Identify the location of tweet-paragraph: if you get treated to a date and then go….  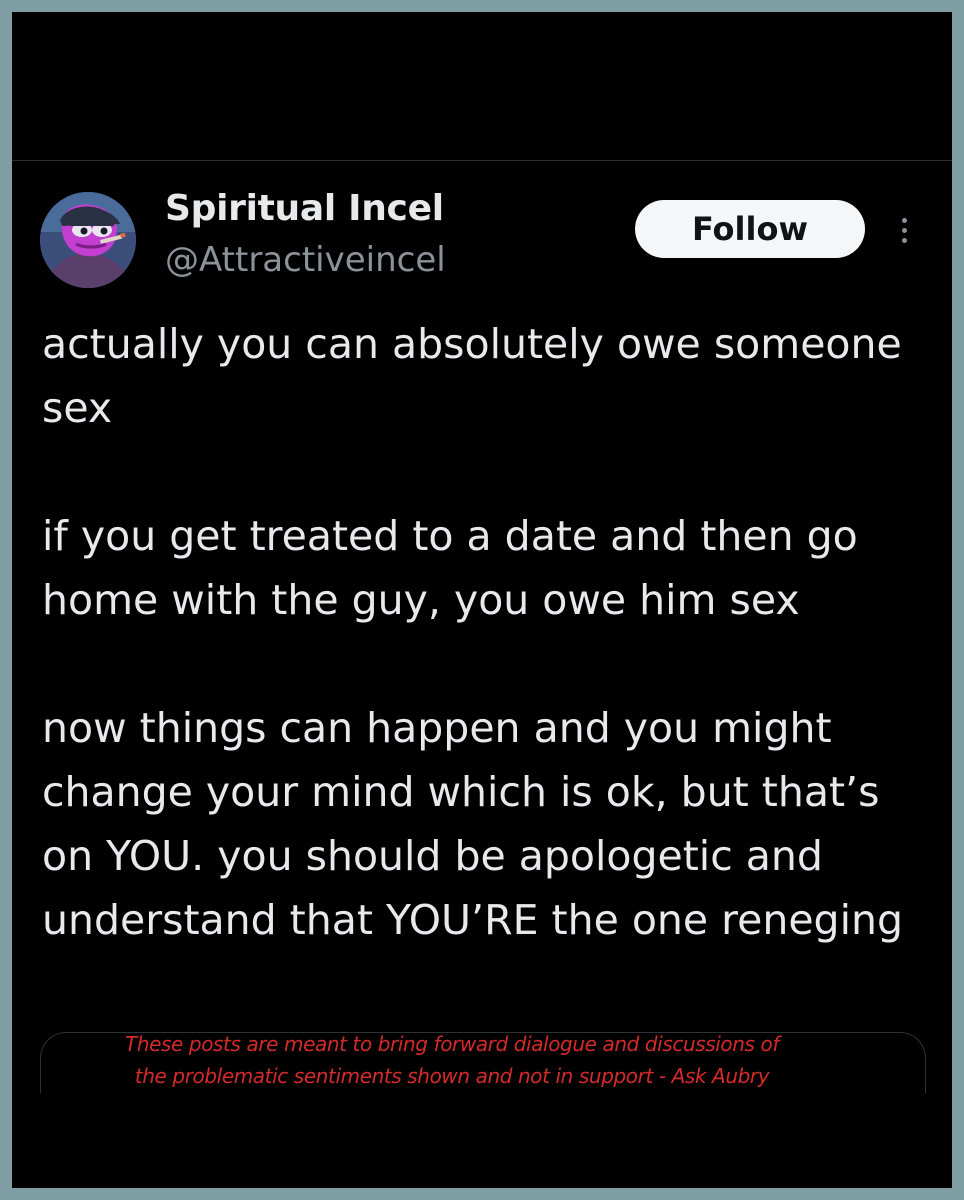
(450, 568).